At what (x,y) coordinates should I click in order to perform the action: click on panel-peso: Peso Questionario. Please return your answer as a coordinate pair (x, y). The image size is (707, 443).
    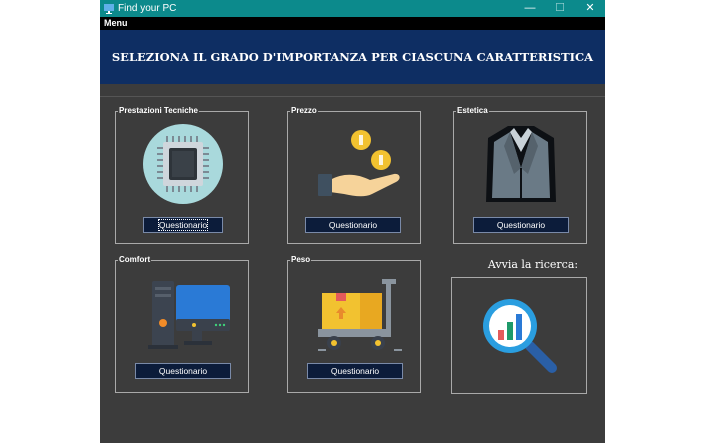
    Looking at the image, I should click on (354, 323).